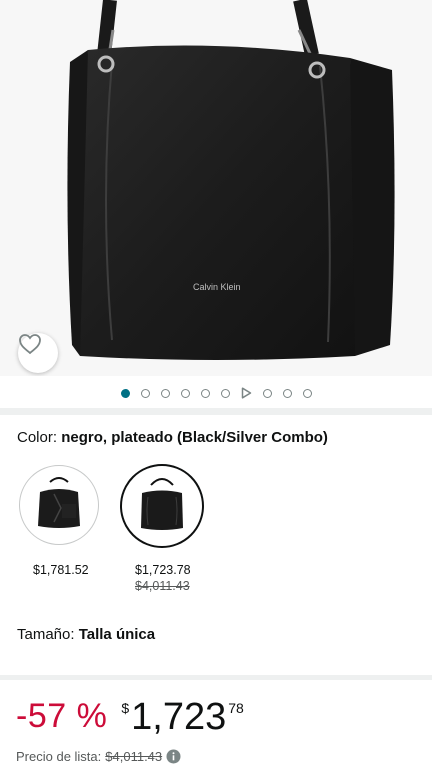 The image size is (432, 768). What do you see at coordinates (130, 717) in the screenshot?
I see `deal-price: -57 % $ 1,723 78` at bounding box center [130, 717].